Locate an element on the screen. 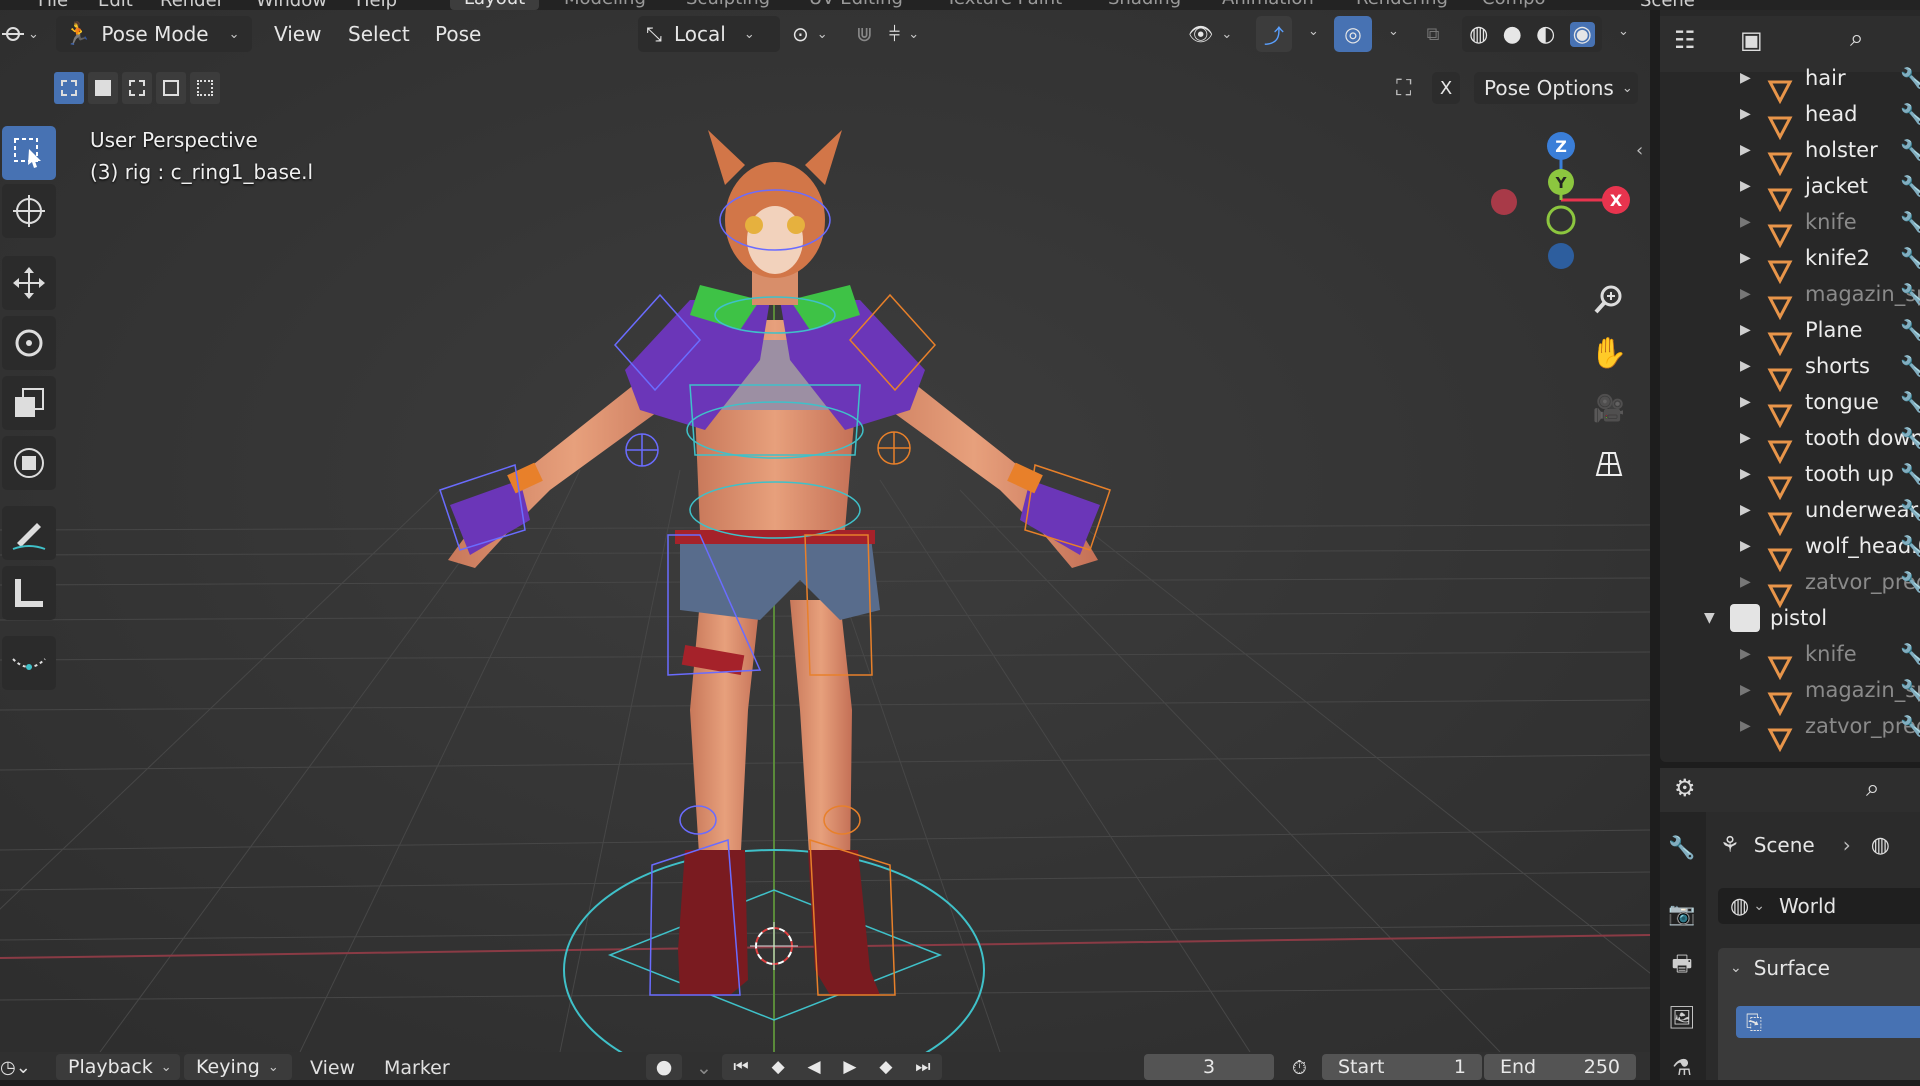 Image resolution: width=1920 pixels, height=1086 pixels. select-mode-invert is located at coordinates (171, 88).